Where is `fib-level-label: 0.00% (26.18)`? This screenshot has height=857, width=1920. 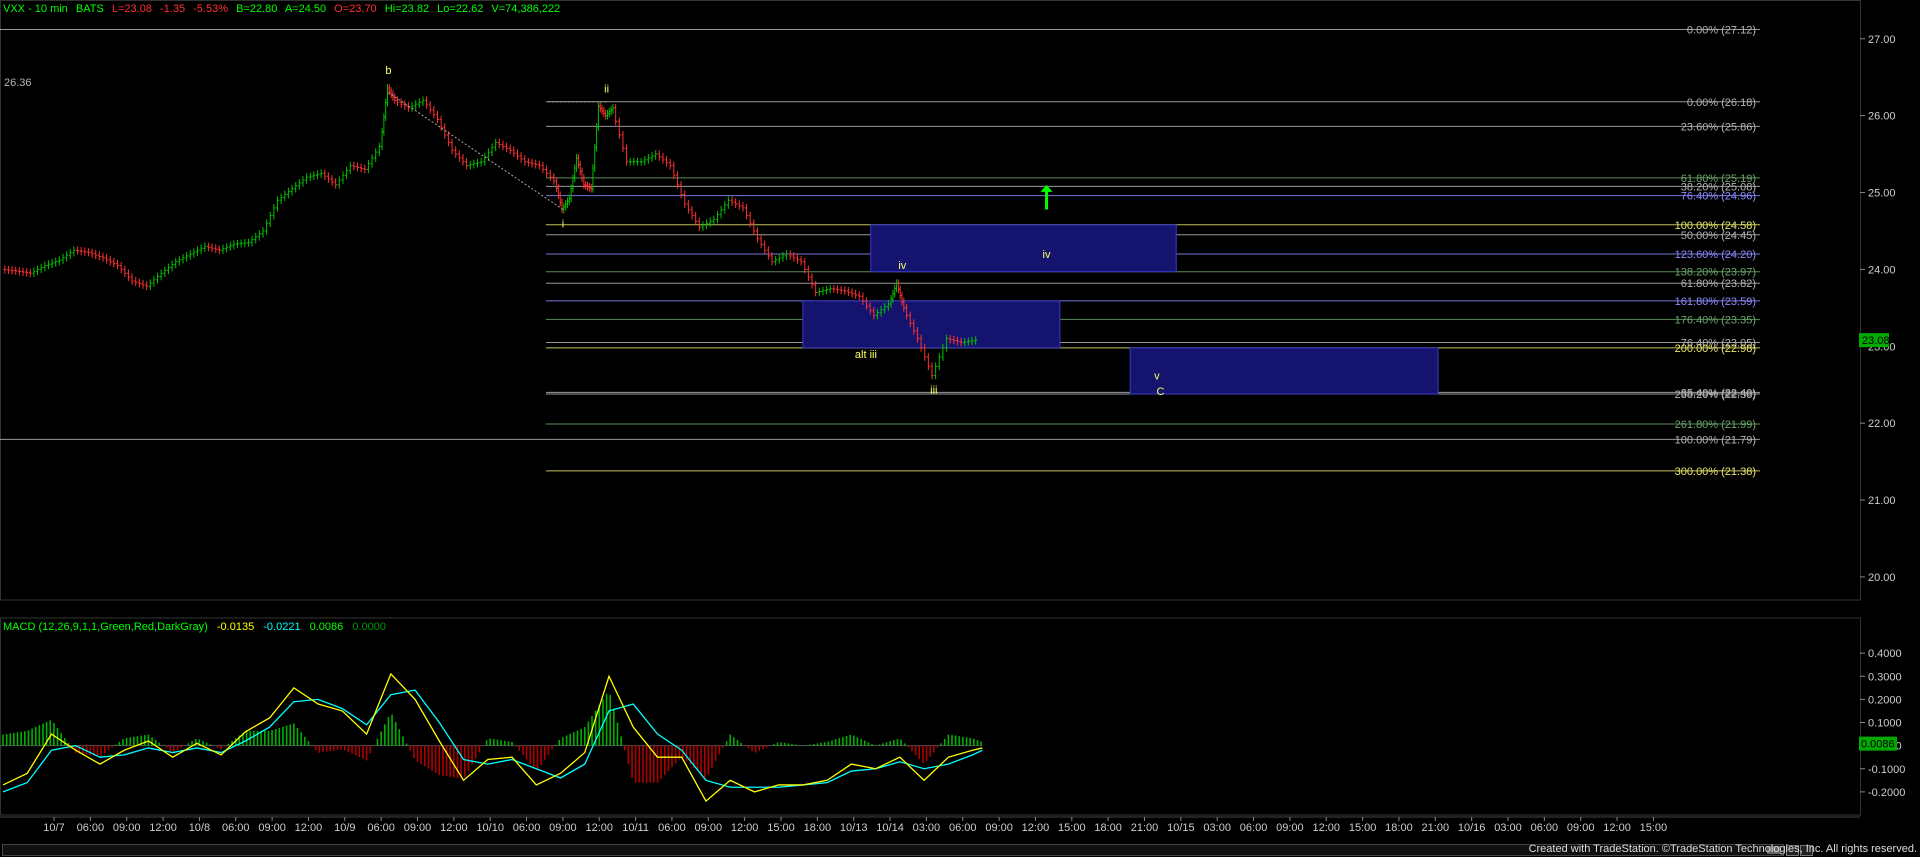
fib-level-label: 0.00% (26.18) is located at coordinates (1721, 103).